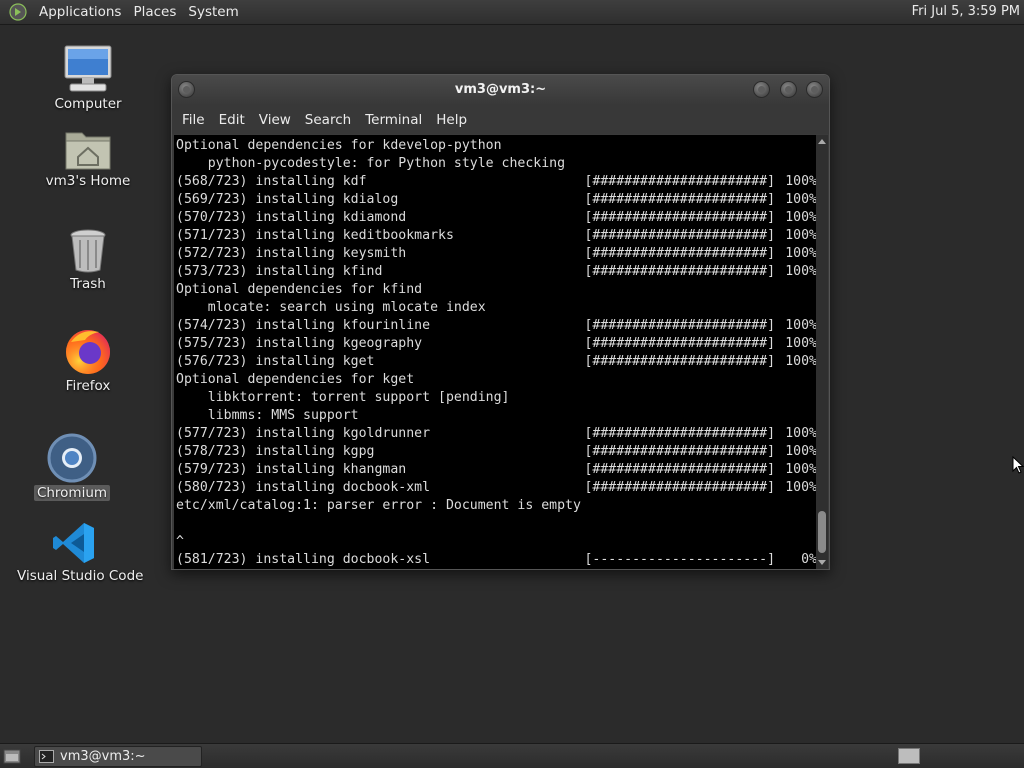 The width and height of the screenshot is (1024, 768). Describe the element at coordinates (1018, 465) in the screenshot. I see `mouse-cursor-icon` at that location.